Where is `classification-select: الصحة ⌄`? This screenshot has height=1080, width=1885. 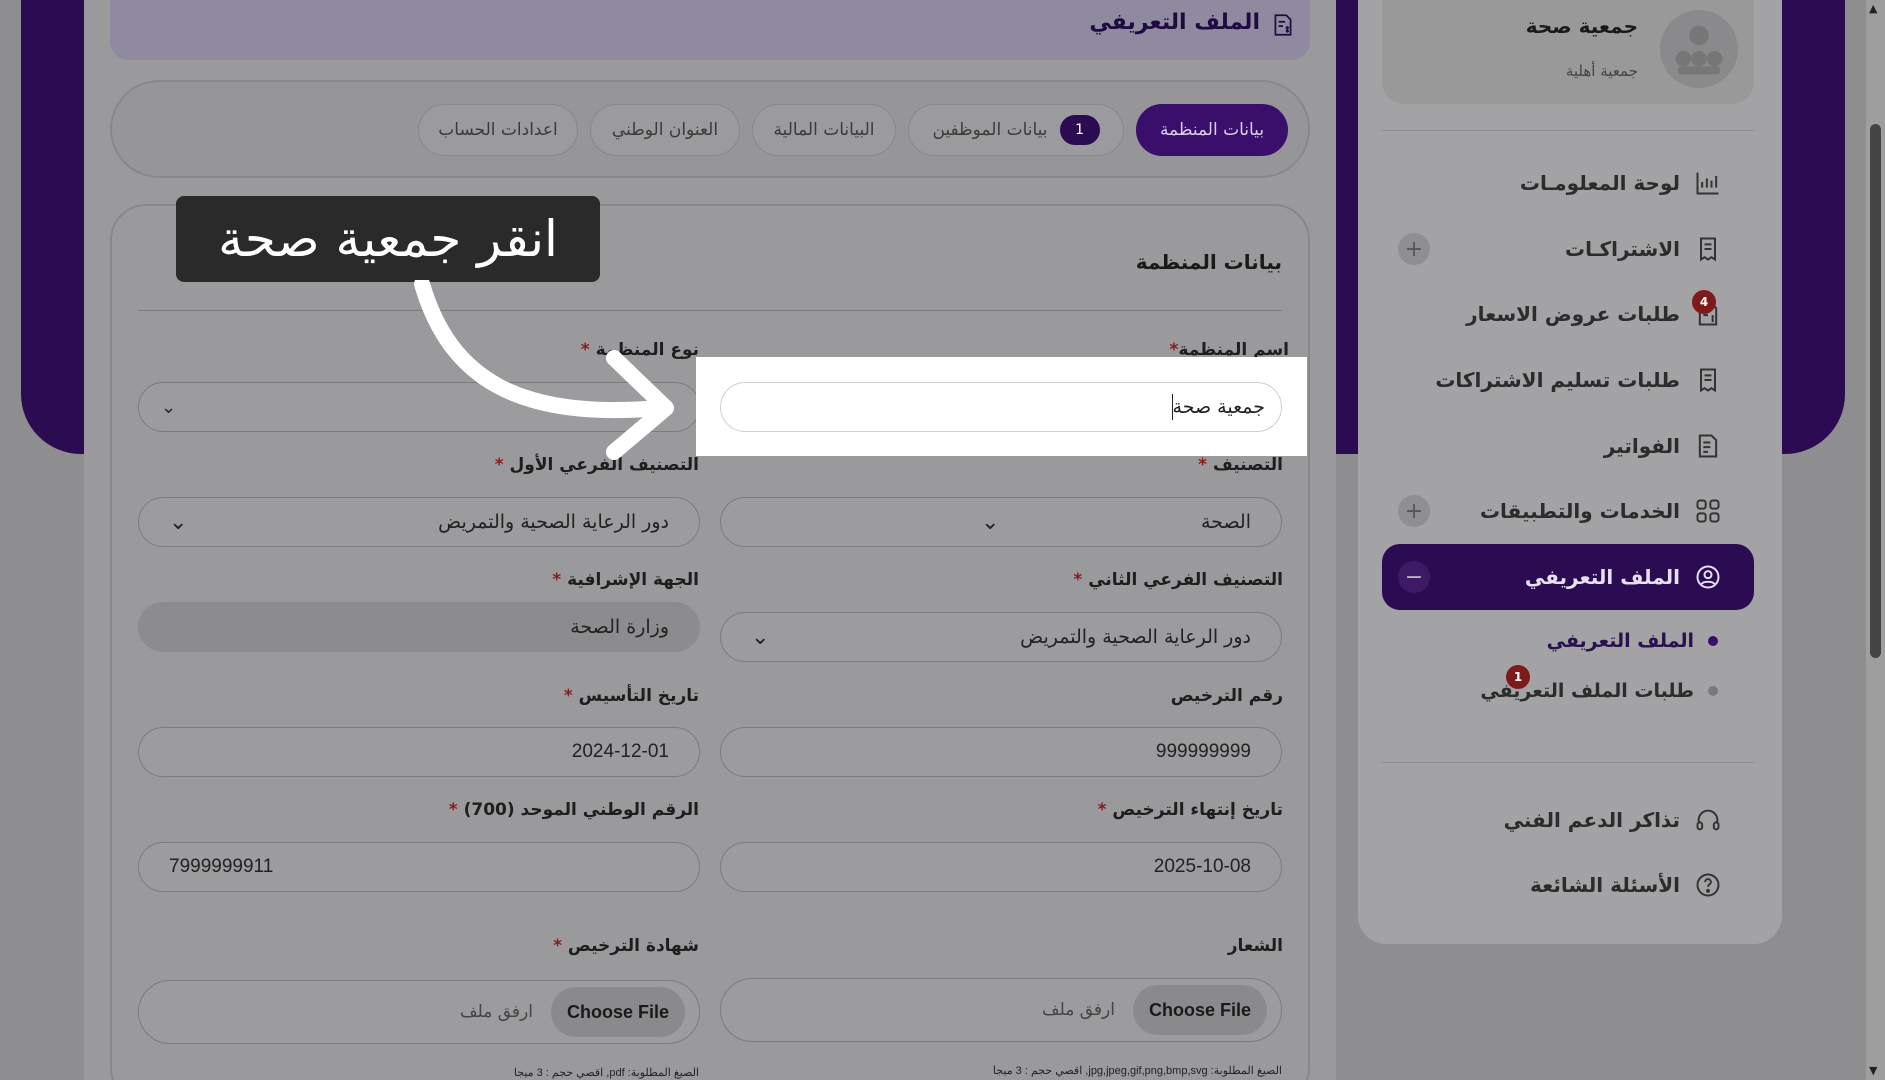
classification-select: الصحة ⌄ is located at coordinates (1001, 522).